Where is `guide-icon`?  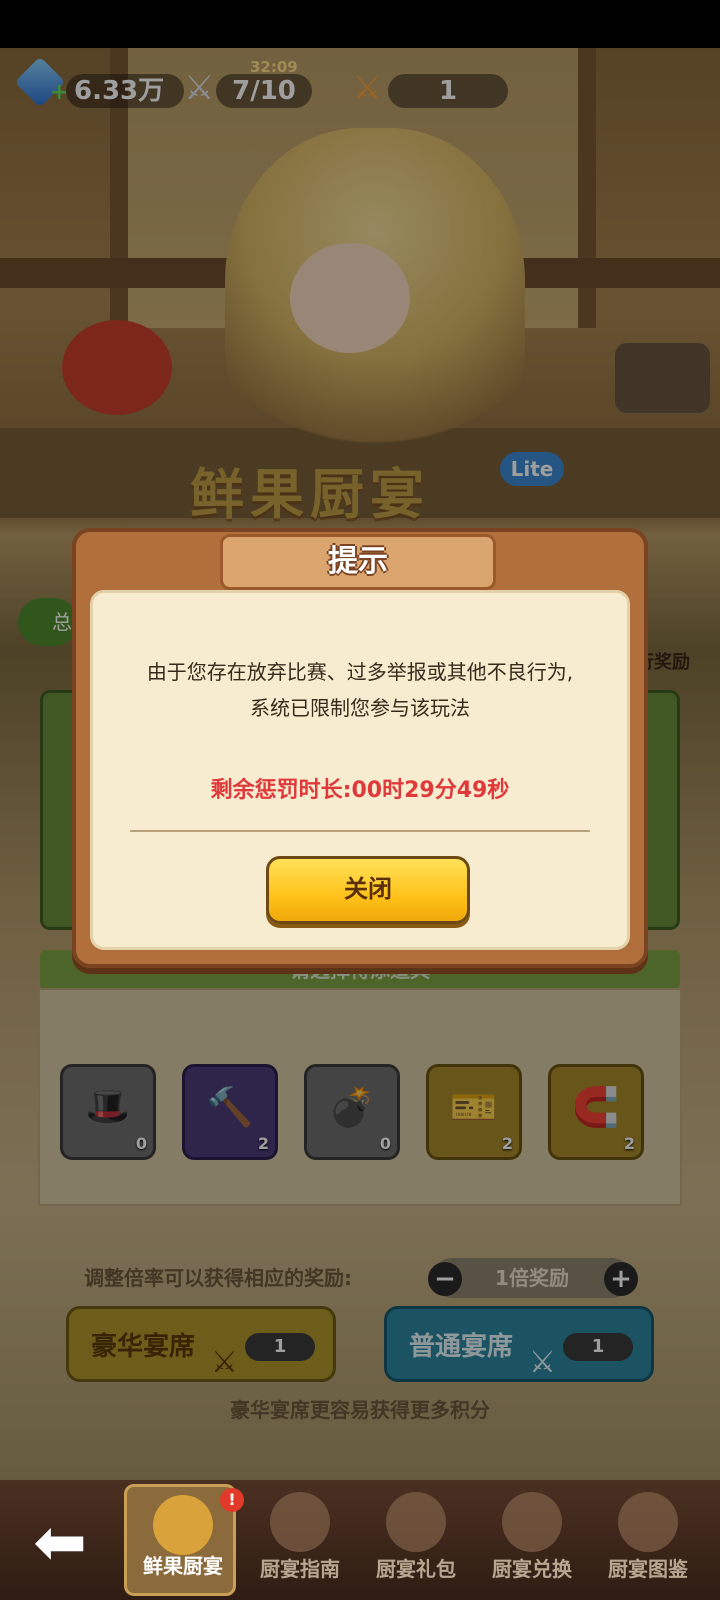 guide-icon is located at coordinates (300, 1522).